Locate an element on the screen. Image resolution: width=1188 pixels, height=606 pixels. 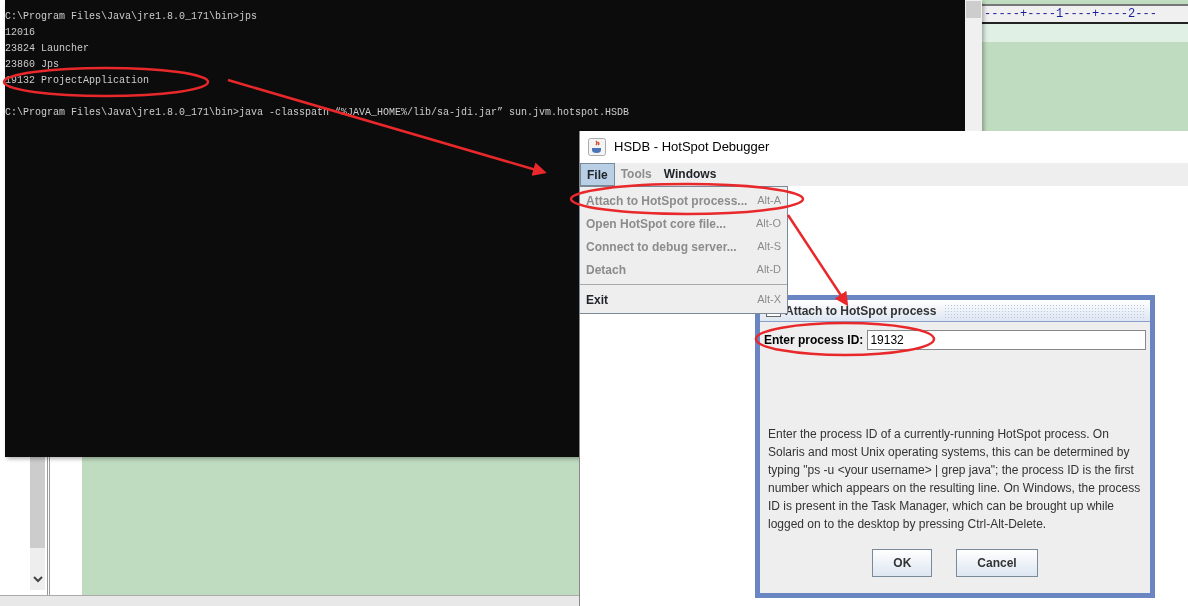
menu-item: File is located at coordinates (597, 174).